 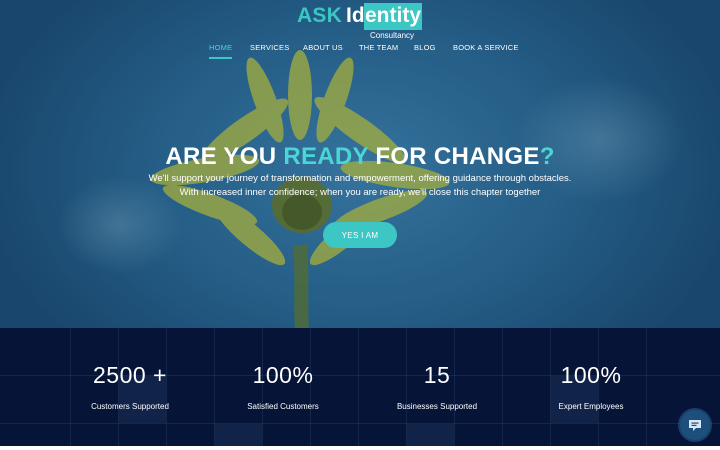 I want to click on stat-expert-employees: 100% Expert Employees, so click(x=591, y=386).